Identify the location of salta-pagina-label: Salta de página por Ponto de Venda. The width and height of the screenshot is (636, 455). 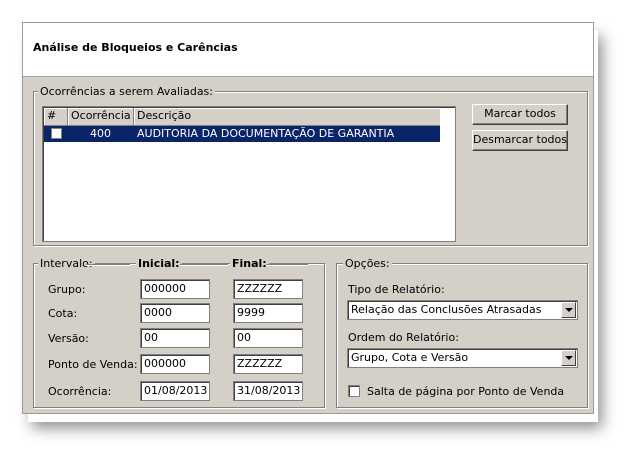
(465, 391).